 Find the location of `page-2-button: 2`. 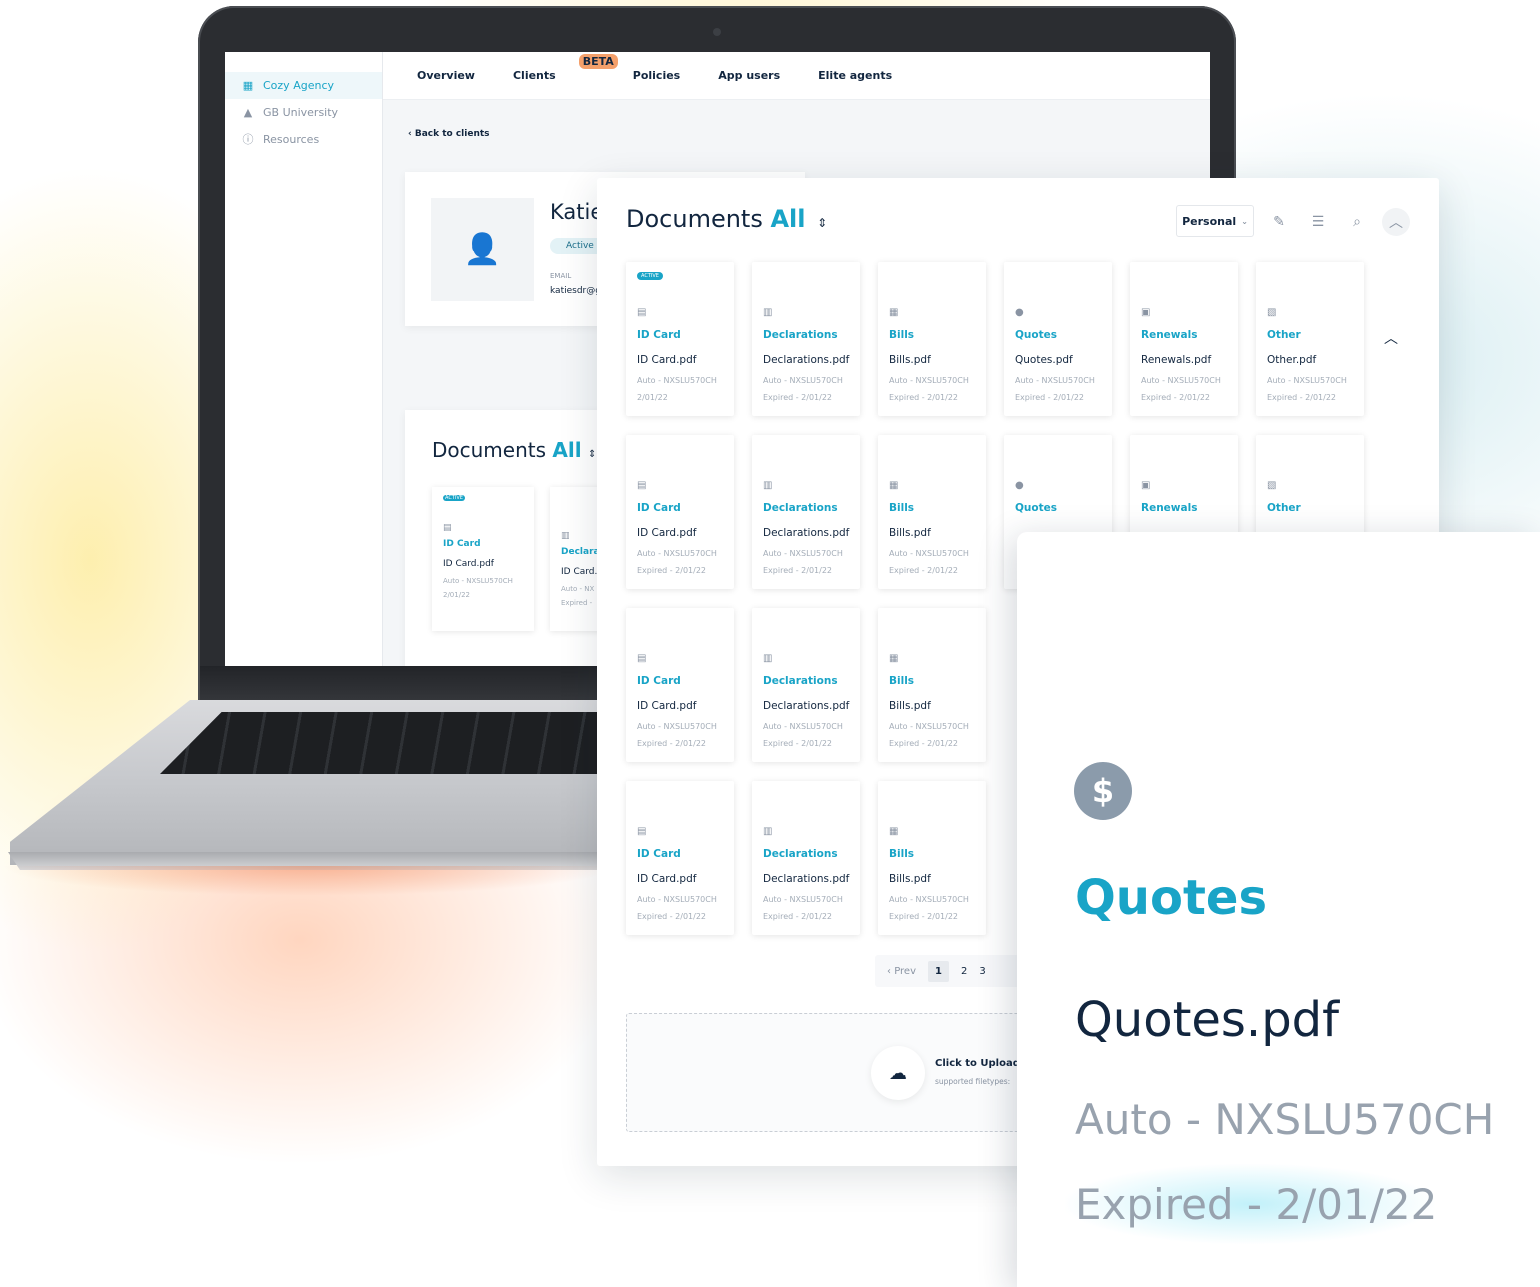

page-2-button: 2 is located at coordinates (964, 971).